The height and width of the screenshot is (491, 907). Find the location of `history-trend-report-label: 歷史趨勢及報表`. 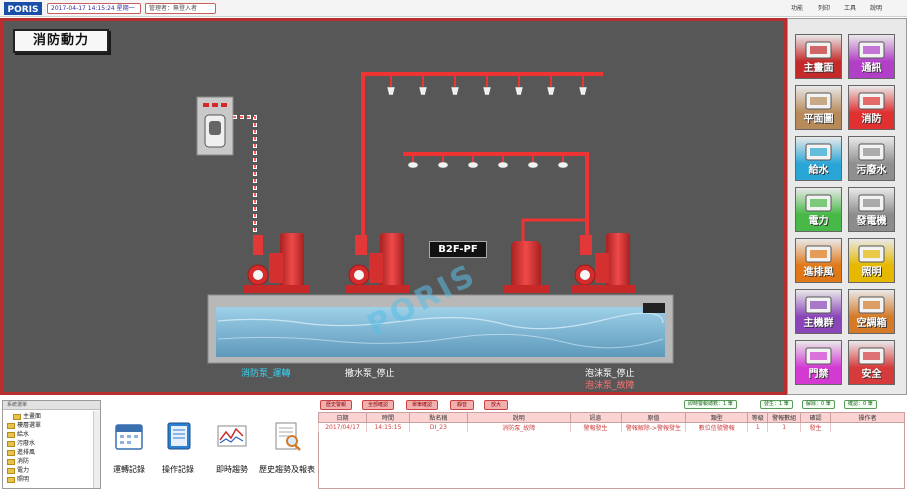

history-trend-report-label: 歷史趨勢及報表 is located at coordinates (287, 469).